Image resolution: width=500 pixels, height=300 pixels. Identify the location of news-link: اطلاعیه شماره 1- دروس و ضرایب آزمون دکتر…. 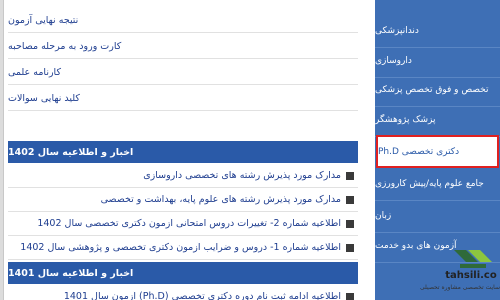
(180, 247).